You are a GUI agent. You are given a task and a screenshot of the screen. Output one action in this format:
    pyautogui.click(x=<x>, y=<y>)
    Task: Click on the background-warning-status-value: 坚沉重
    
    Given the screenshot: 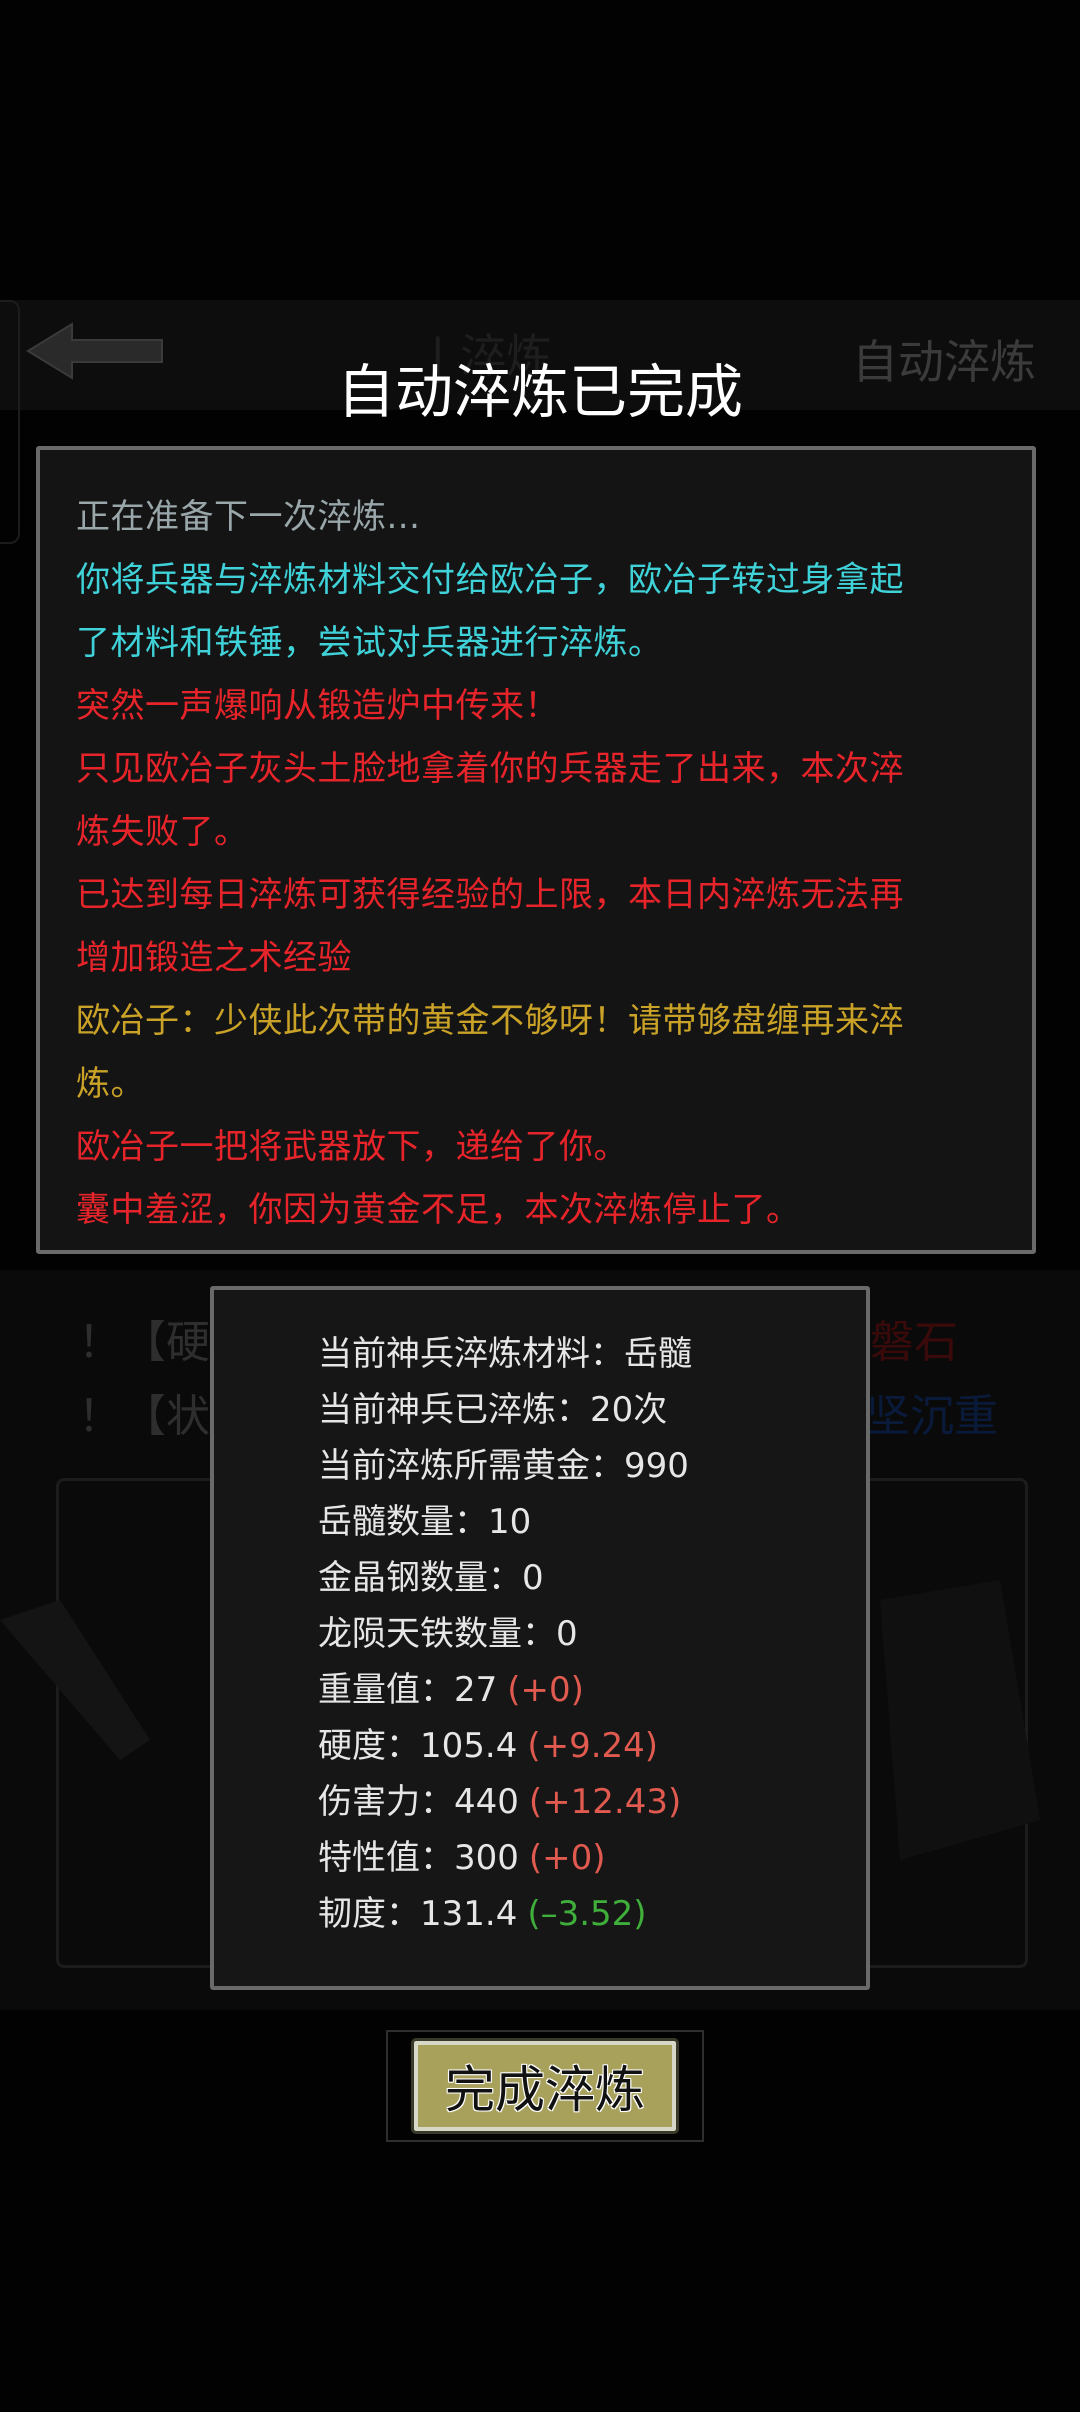 What is the action you would take?
    pyautogui.click(x=932, y=1416)
    